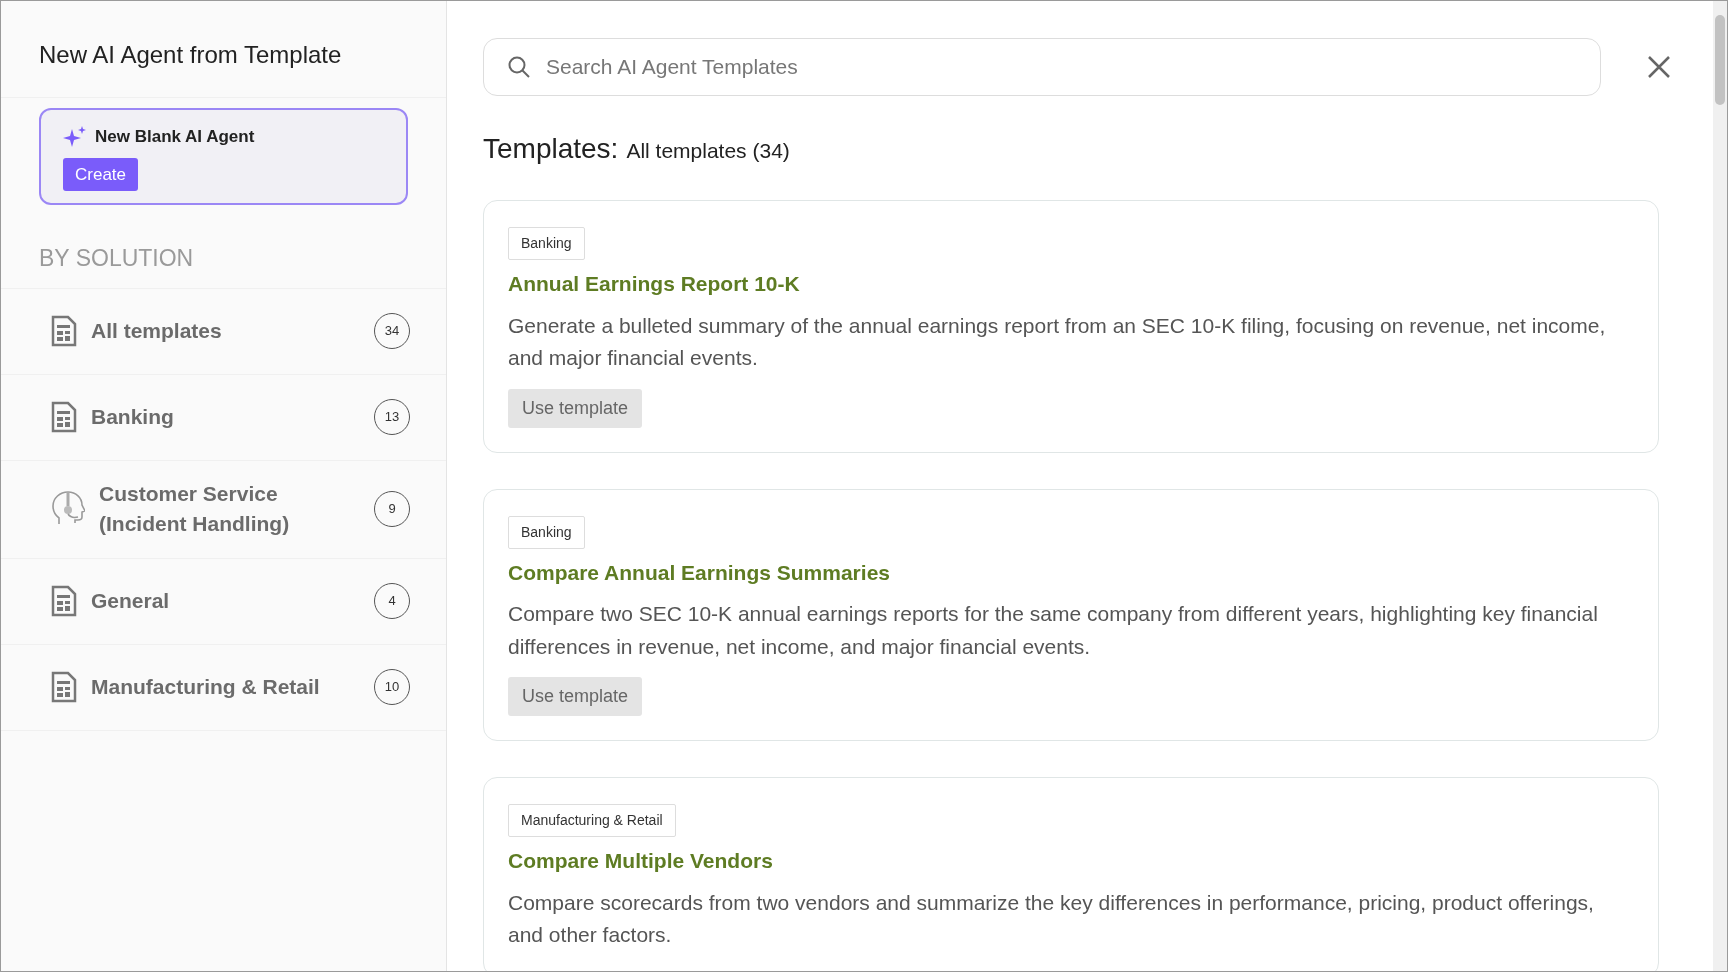 The image size is (1728, 972). I want to click on template-description: Generate a bulleted summary of the annual earnings report from an SEC 10-K filing, focusing on revenue, net income, and major financial events., so click(1057, 342).